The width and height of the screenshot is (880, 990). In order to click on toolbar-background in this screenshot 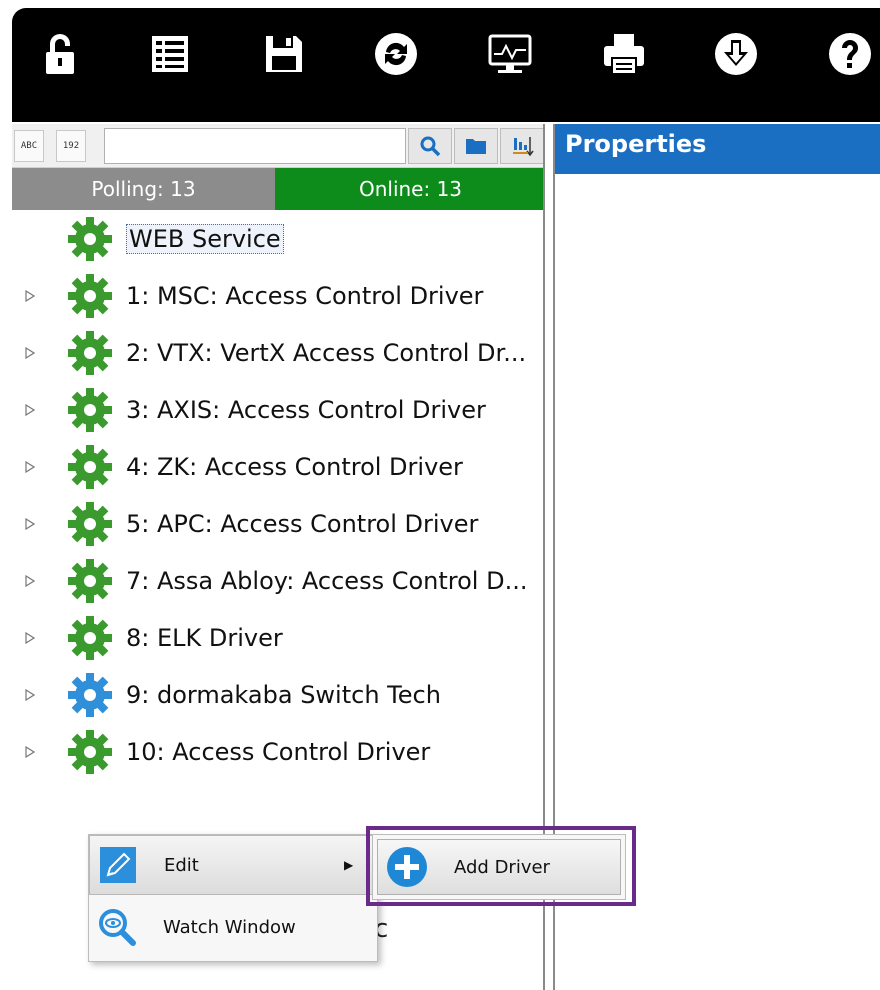, I will do `click(446, 65)`.